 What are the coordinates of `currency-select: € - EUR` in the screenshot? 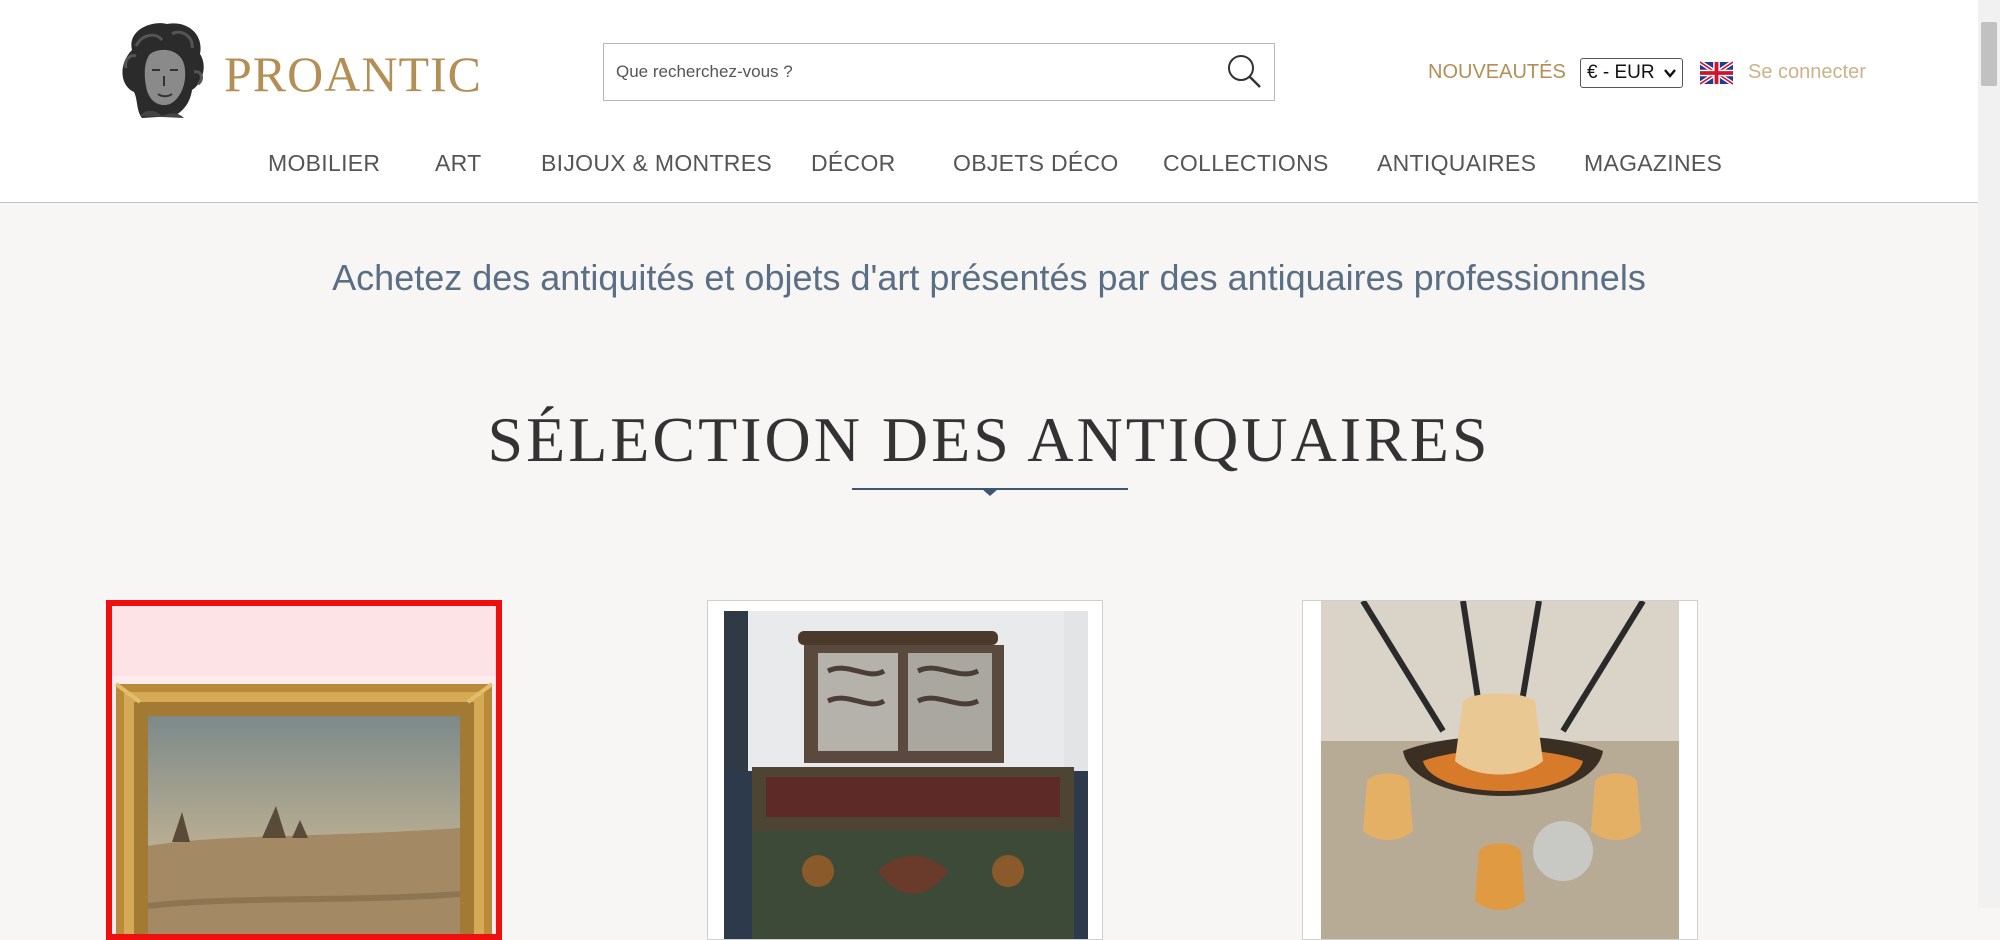 It's located at (1631, 73).